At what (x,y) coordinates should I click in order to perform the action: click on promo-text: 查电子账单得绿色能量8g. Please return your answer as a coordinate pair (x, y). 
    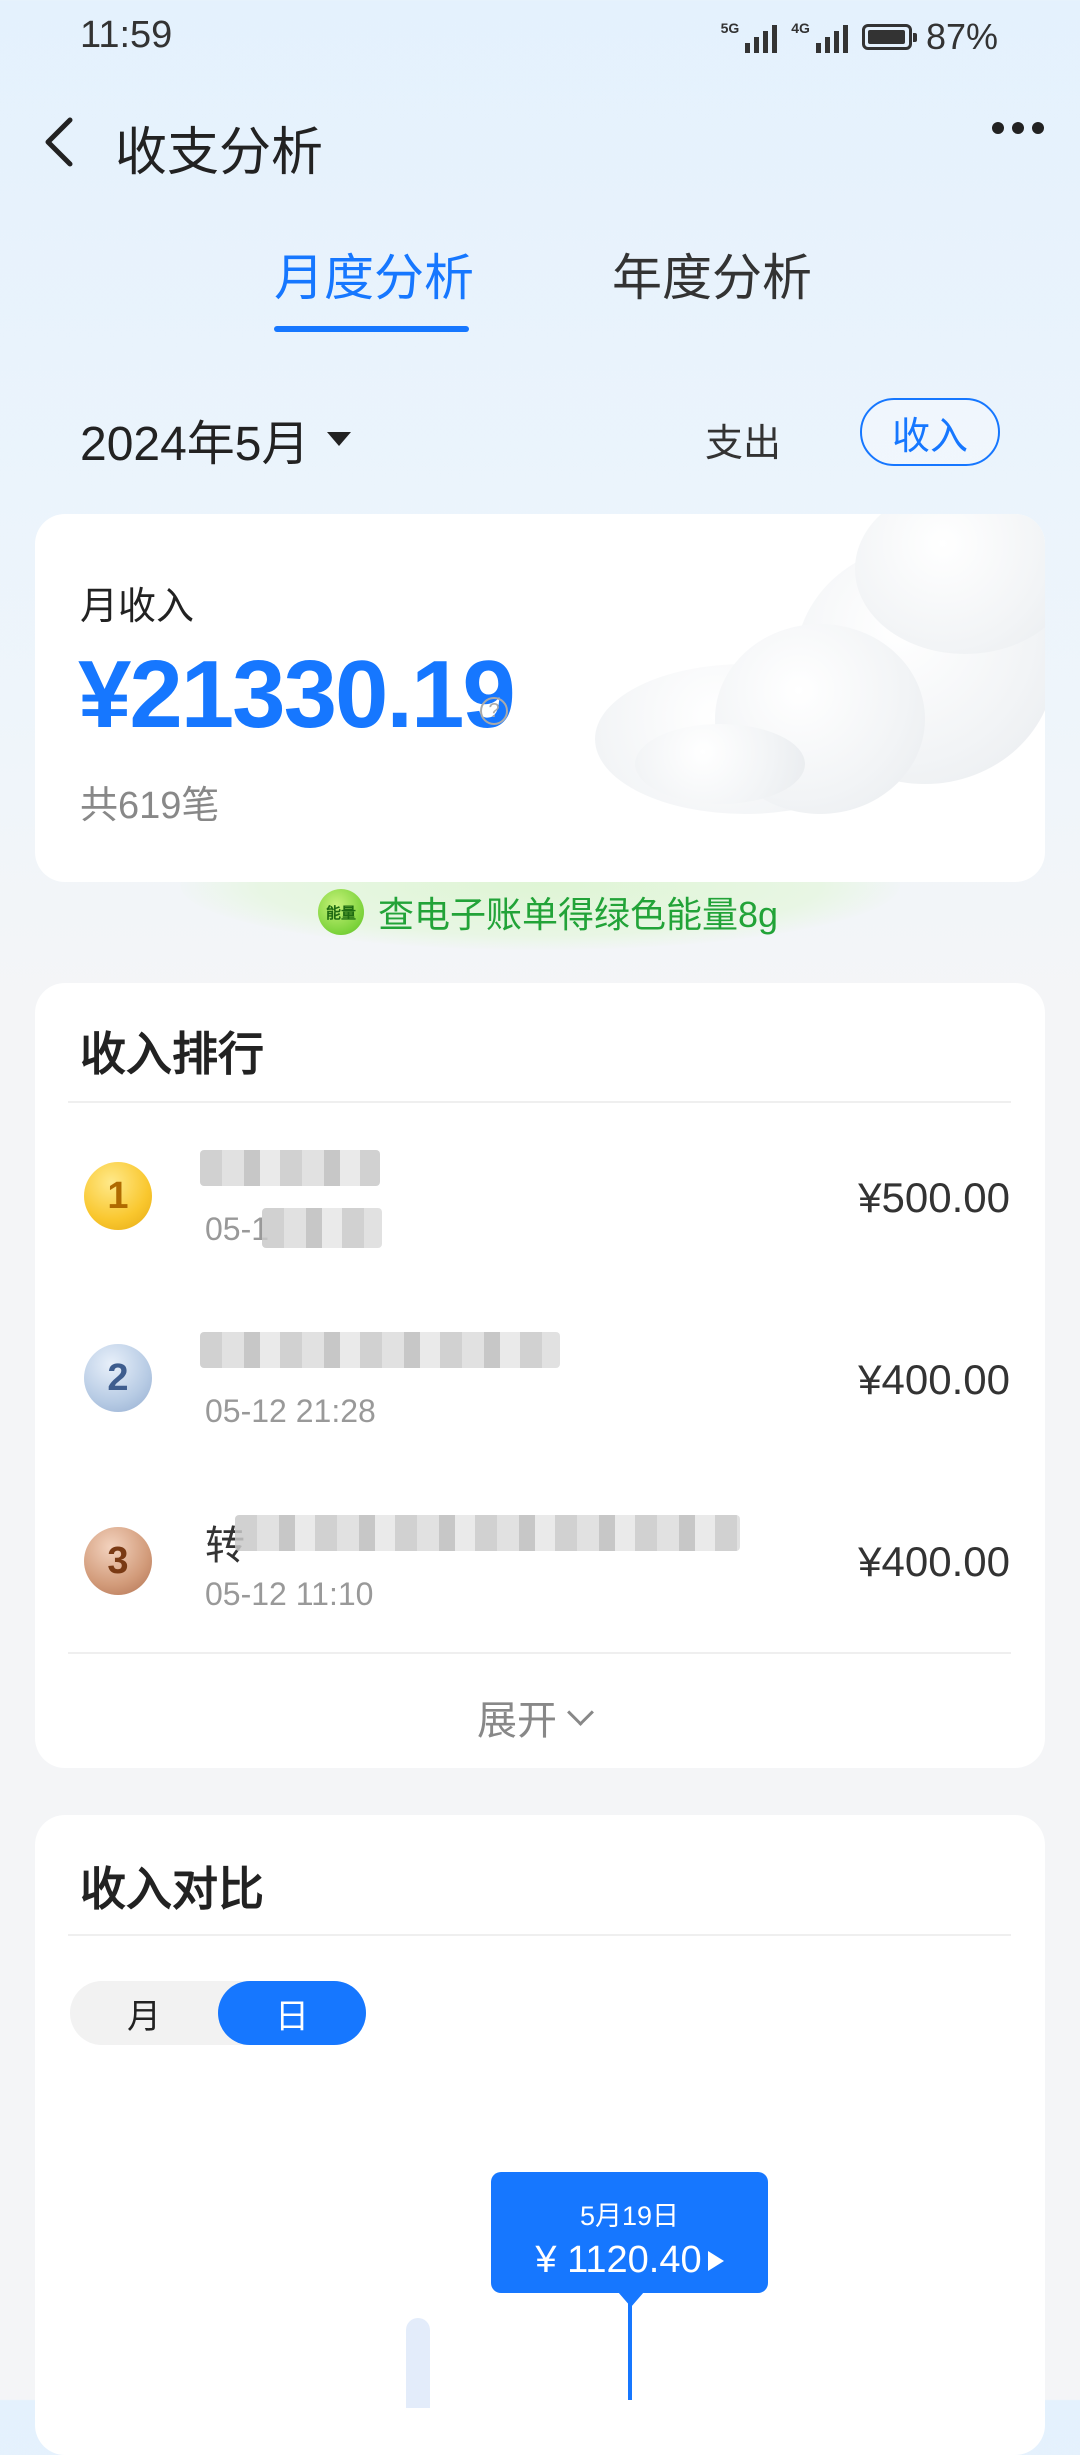
    Looking at the image, I should click on (578, 914).